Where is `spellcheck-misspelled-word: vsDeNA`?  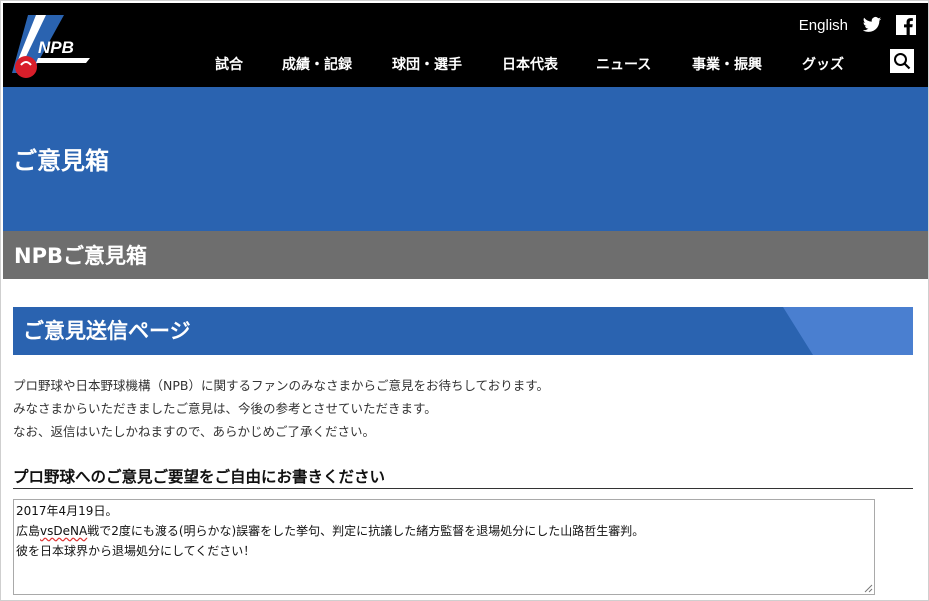
spellcheck-misspelled-word: vsDeNA is located at coordinates (64, 531).